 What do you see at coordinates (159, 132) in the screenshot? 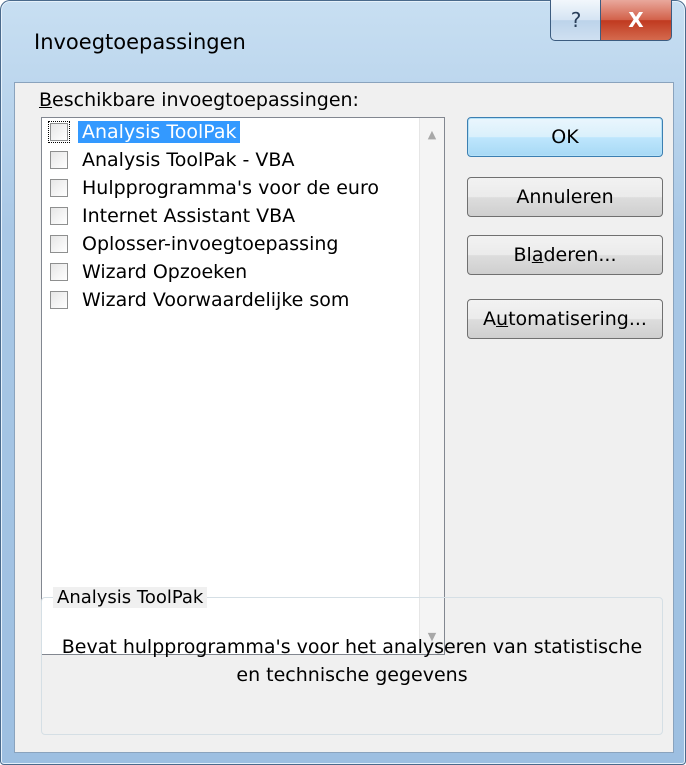
I see `addin-label: Analysis ToolPak` at bounding box center [159, 132].